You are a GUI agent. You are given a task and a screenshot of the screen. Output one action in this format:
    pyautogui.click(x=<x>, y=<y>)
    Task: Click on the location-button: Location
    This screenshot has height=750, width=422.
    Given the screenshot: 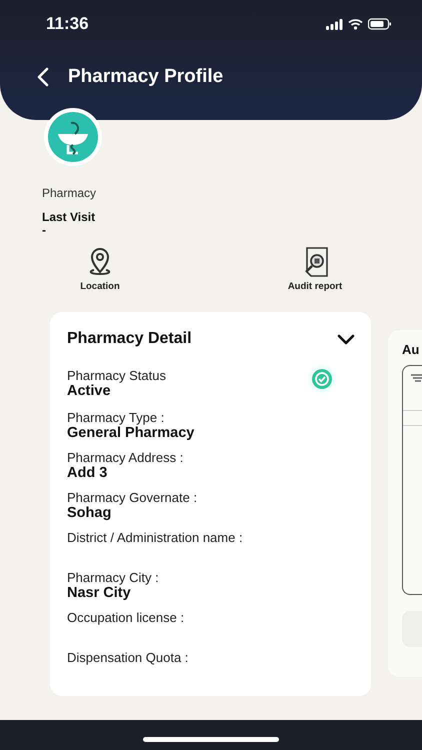 What is the action you would take?
    pyautogui.click(x=100, y=269)
    